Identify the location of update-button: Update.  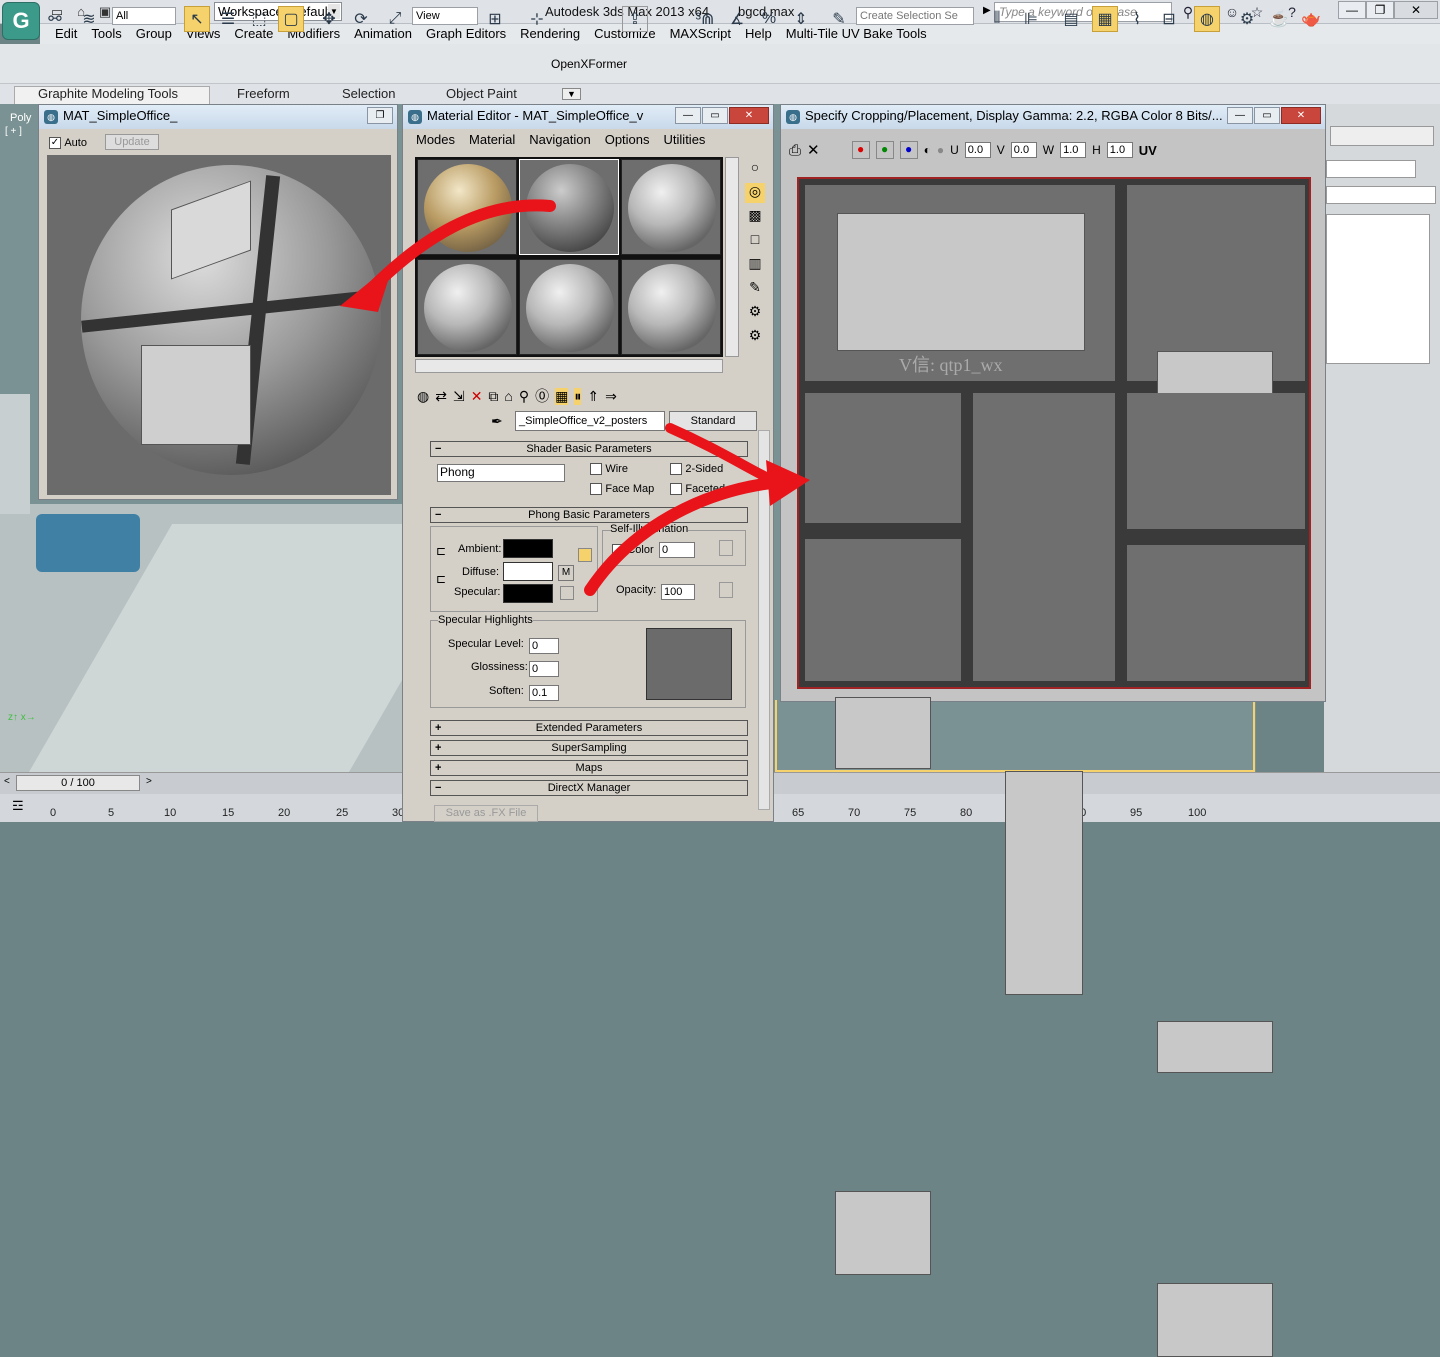
(132, 142).